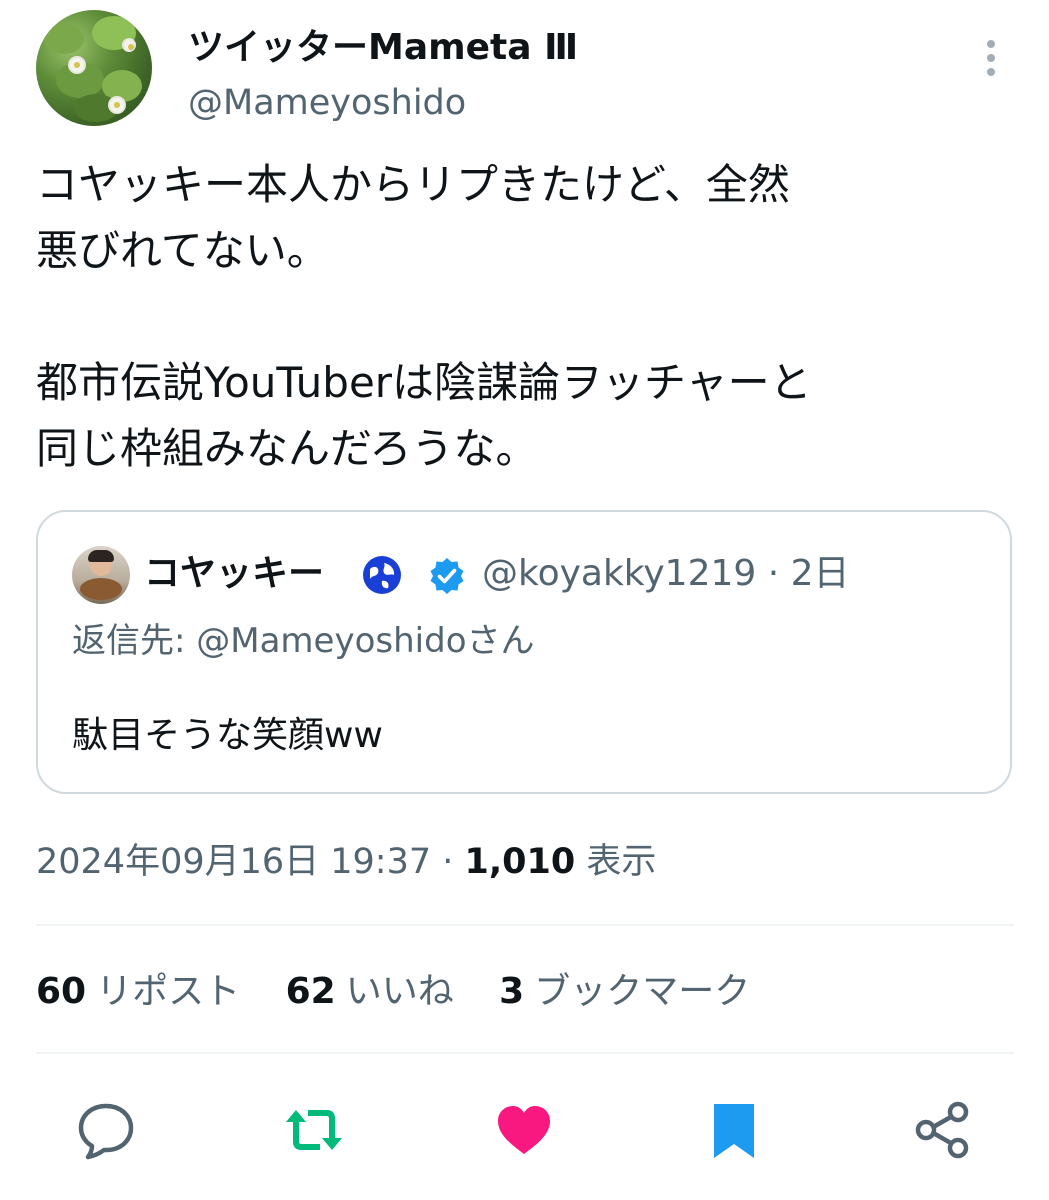 Image resolution: width=1049 pixels, height=1200 pixels. I want to click on repost-icon, so click(314, 1130).